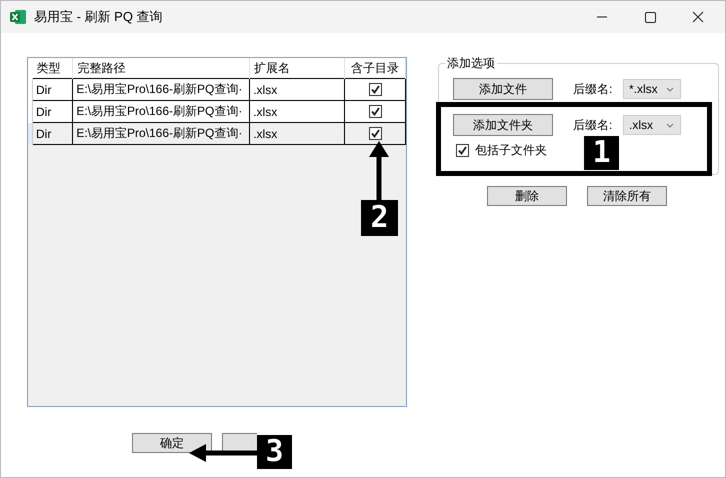 This screenshot has height=478, width=726. I want to click on action-button: 清除所有, so click(627, 196).